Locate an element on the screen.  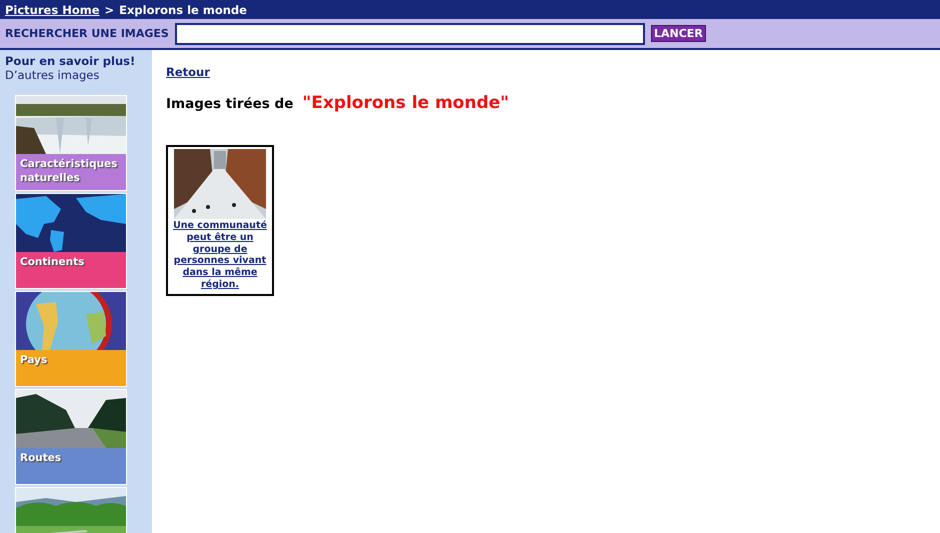
category-tile: Routes is located at coordinates (71, 437).